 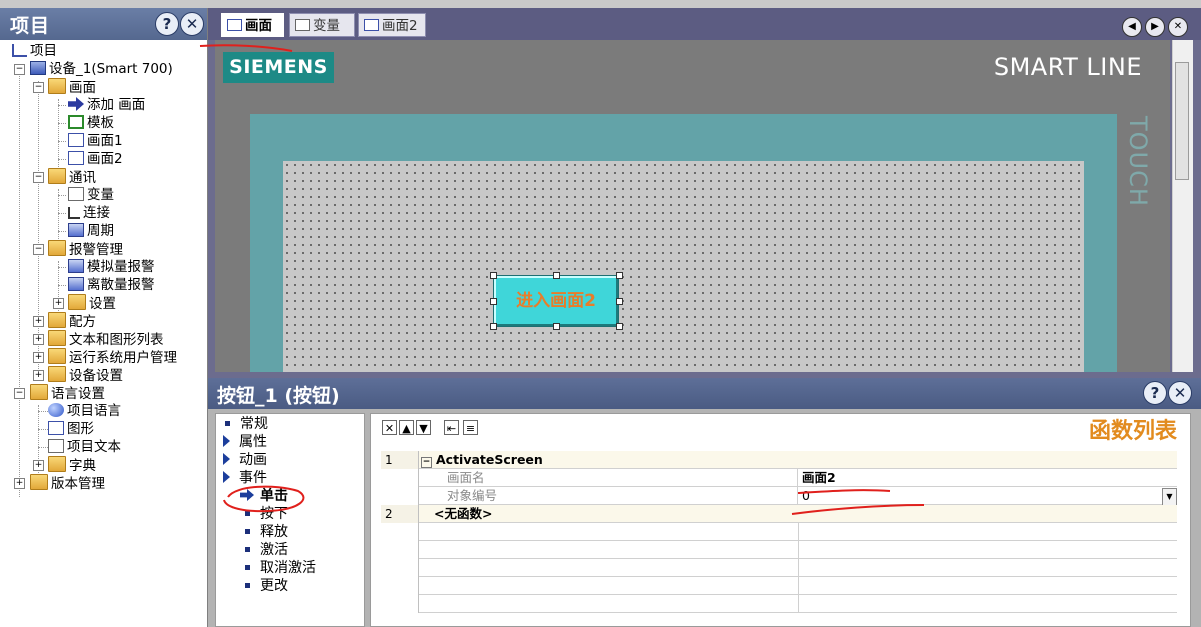 I want to click on analog-alarm-icon, so click(x=76, y=266).